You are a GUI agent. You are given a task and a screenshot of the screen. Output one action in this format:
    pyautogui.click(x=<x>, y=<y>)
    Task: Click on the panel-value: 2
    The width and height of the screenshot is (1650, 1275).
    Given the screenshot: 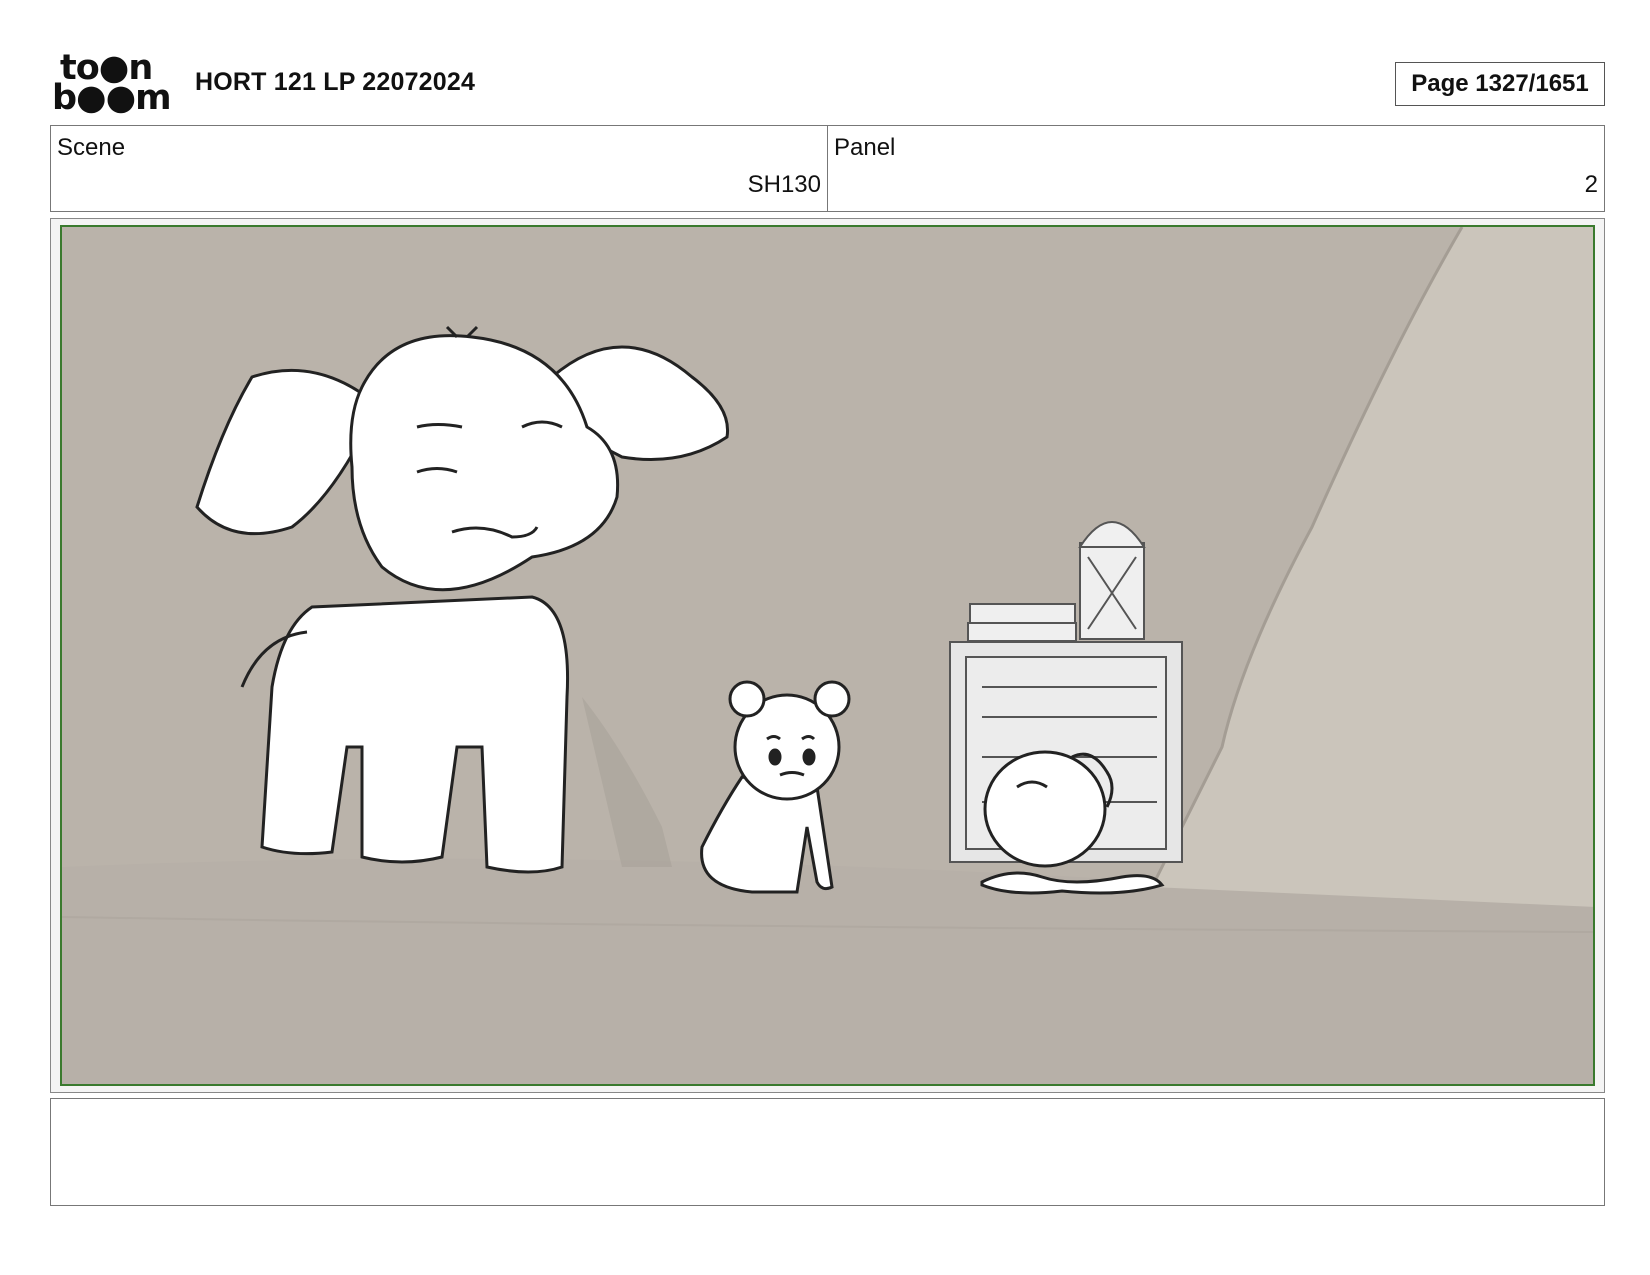 What is the action you would take?
    pyautogui.click(x=1591, y=184)
    